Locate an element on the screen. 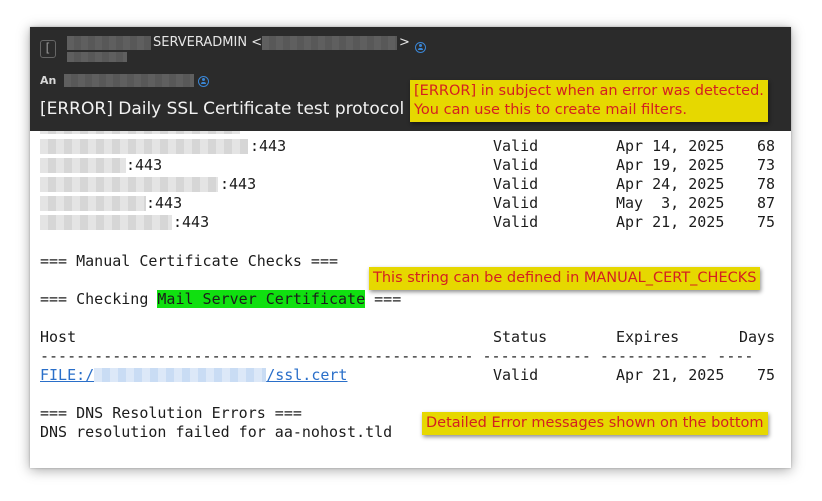  sender-email-close: > is located at coordinates (404, 42).